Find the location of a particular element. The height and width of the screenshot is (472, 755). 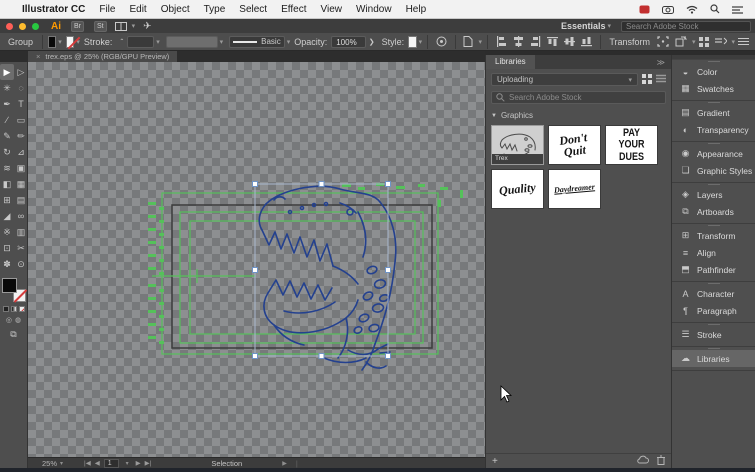

align-right-icon is located at coordinates (535, 41).